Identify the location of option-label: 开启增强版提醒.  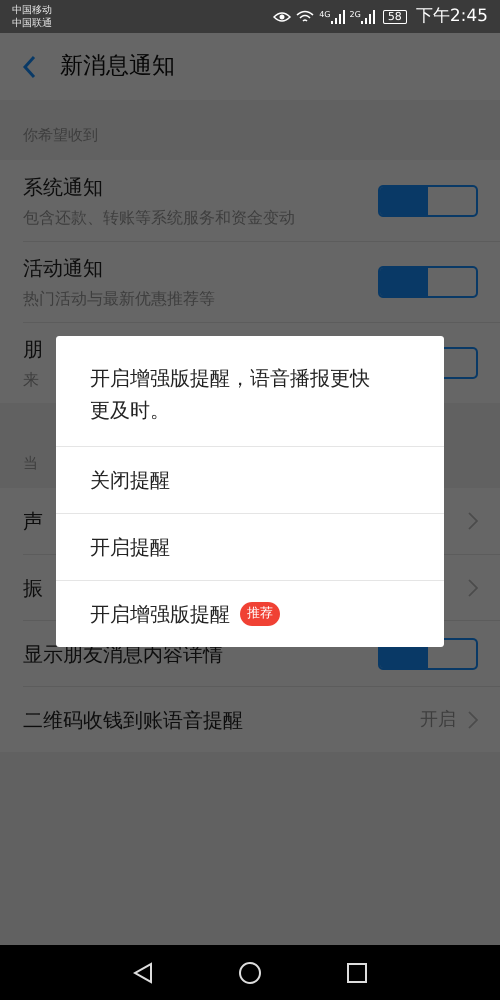
(160, 614).